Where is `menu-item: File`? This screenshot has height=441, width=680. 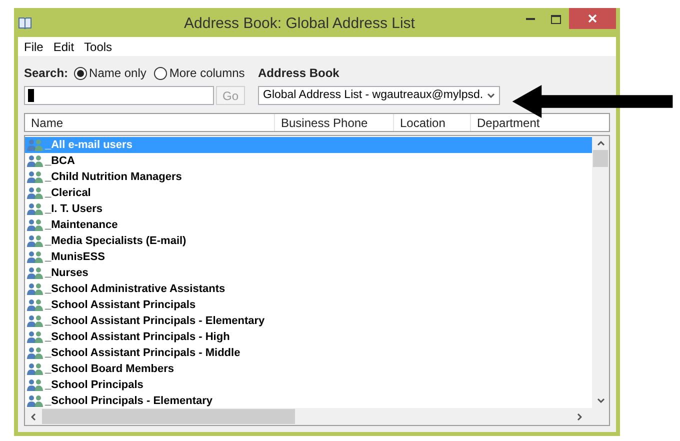
menu-item: File is located at coordinates (34, 47).